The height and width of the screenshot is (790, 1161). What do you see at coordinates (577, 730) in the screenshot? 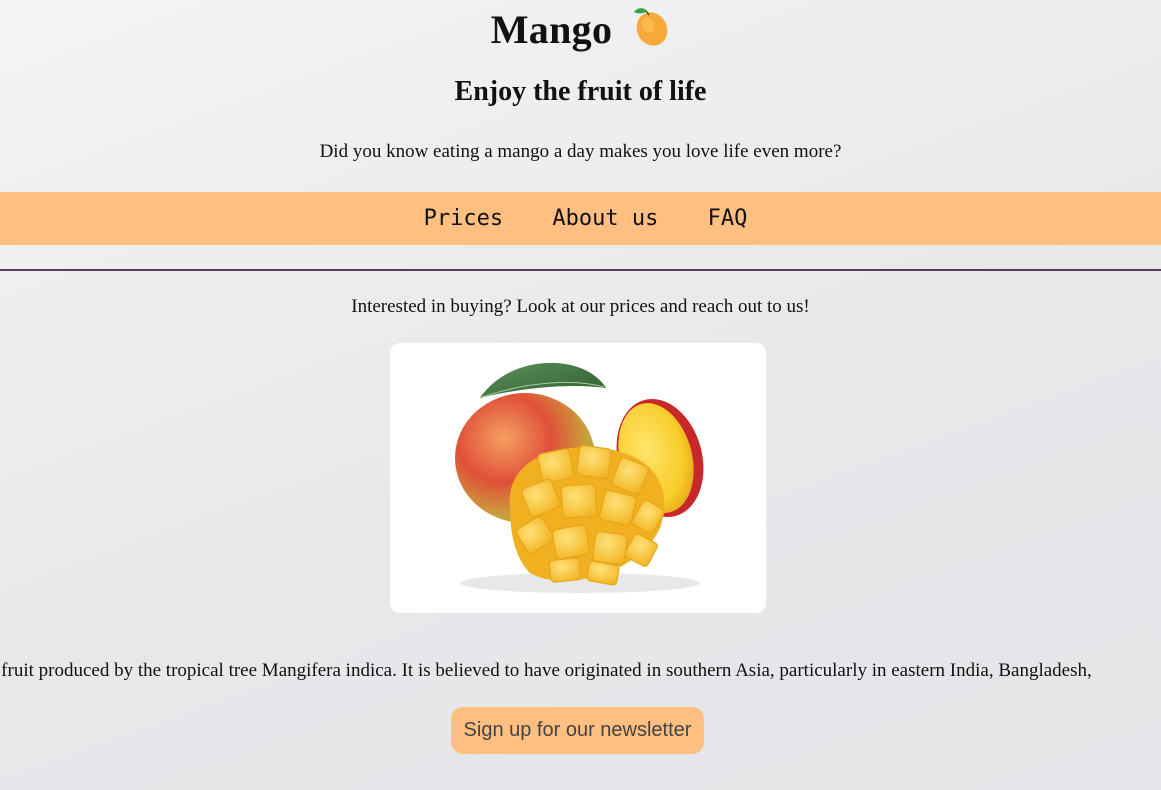
I see `newsletter-signup-button: Sign up for our newsletter` at bounding box center [577, 730].